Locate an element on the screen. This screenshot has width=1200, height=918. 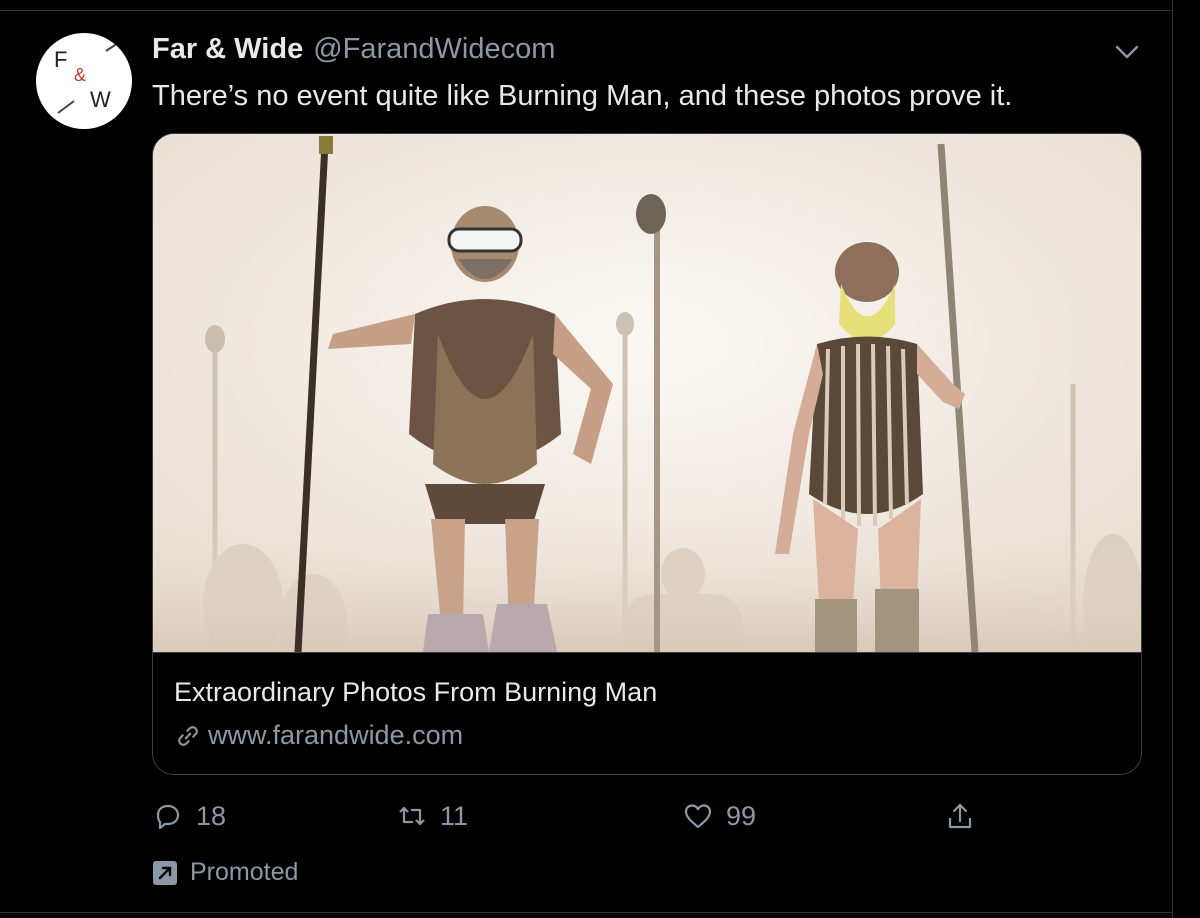
avatar: F & W is located at coordinates (84, 81).